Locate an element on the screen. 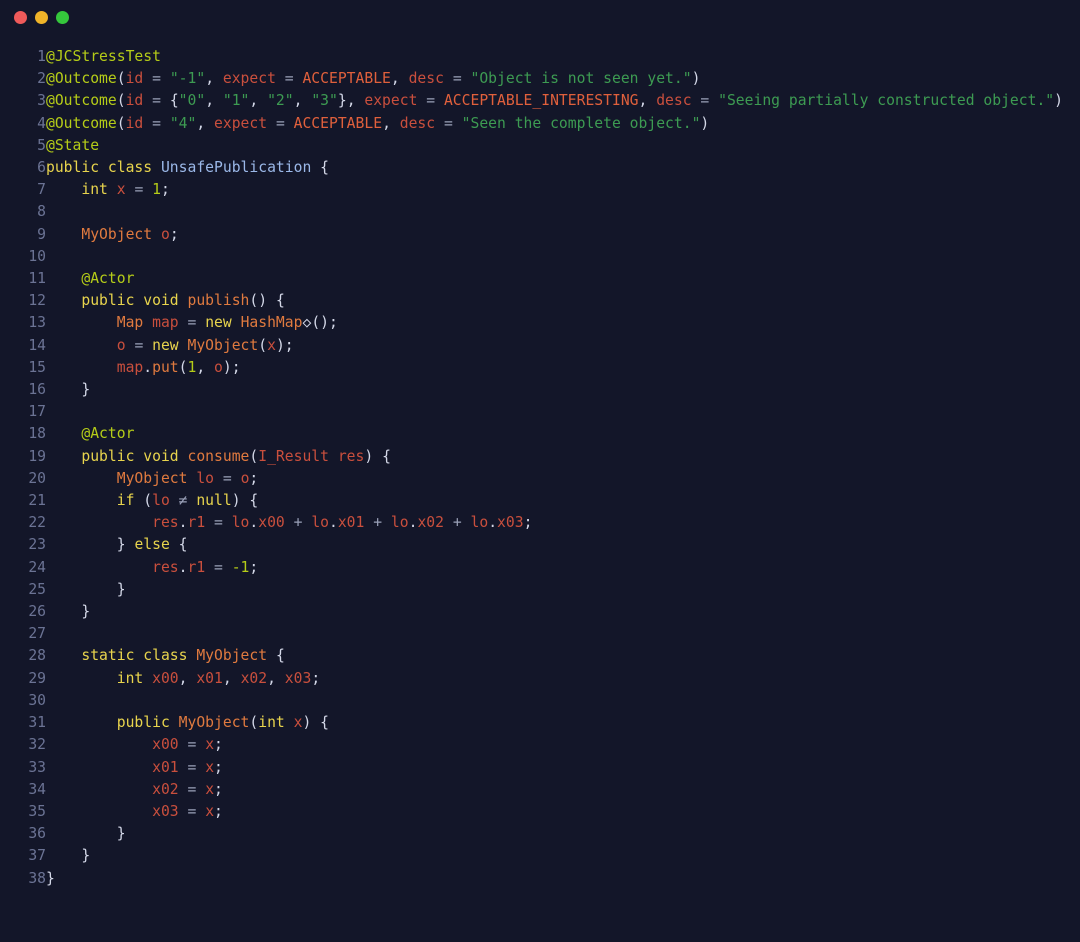  line-number: 14 is located at coordinates (37, 345).